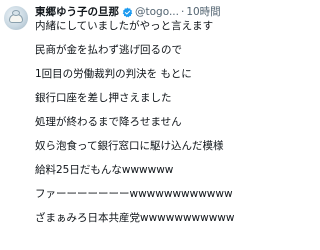 This screenshot has width=320, height=250. What do you see at coordinates (127, 12) in the screenshot?
I see `verified-badge-icon` at bounding box center [127, 12].